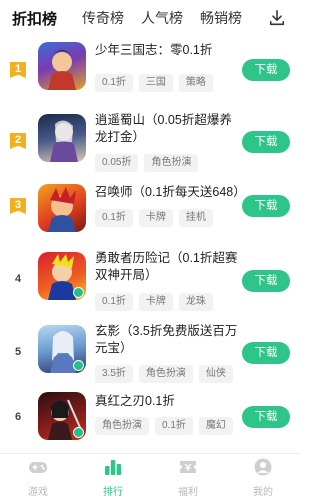 The width and height of the screenshot is (320, 500). I want to click on rank-medal: 2, so click(18, 141).